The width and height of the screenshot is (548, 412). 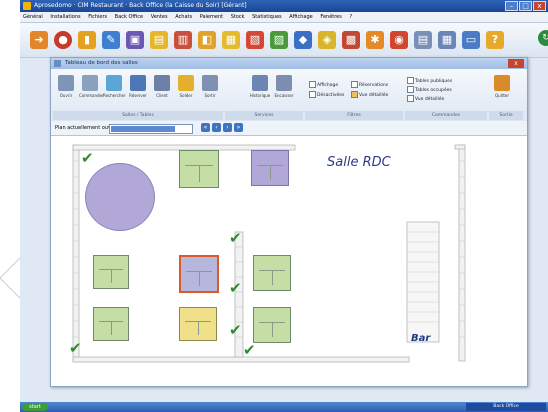 I want to click on menu-installations: Installations, so click(x=65, y=17).